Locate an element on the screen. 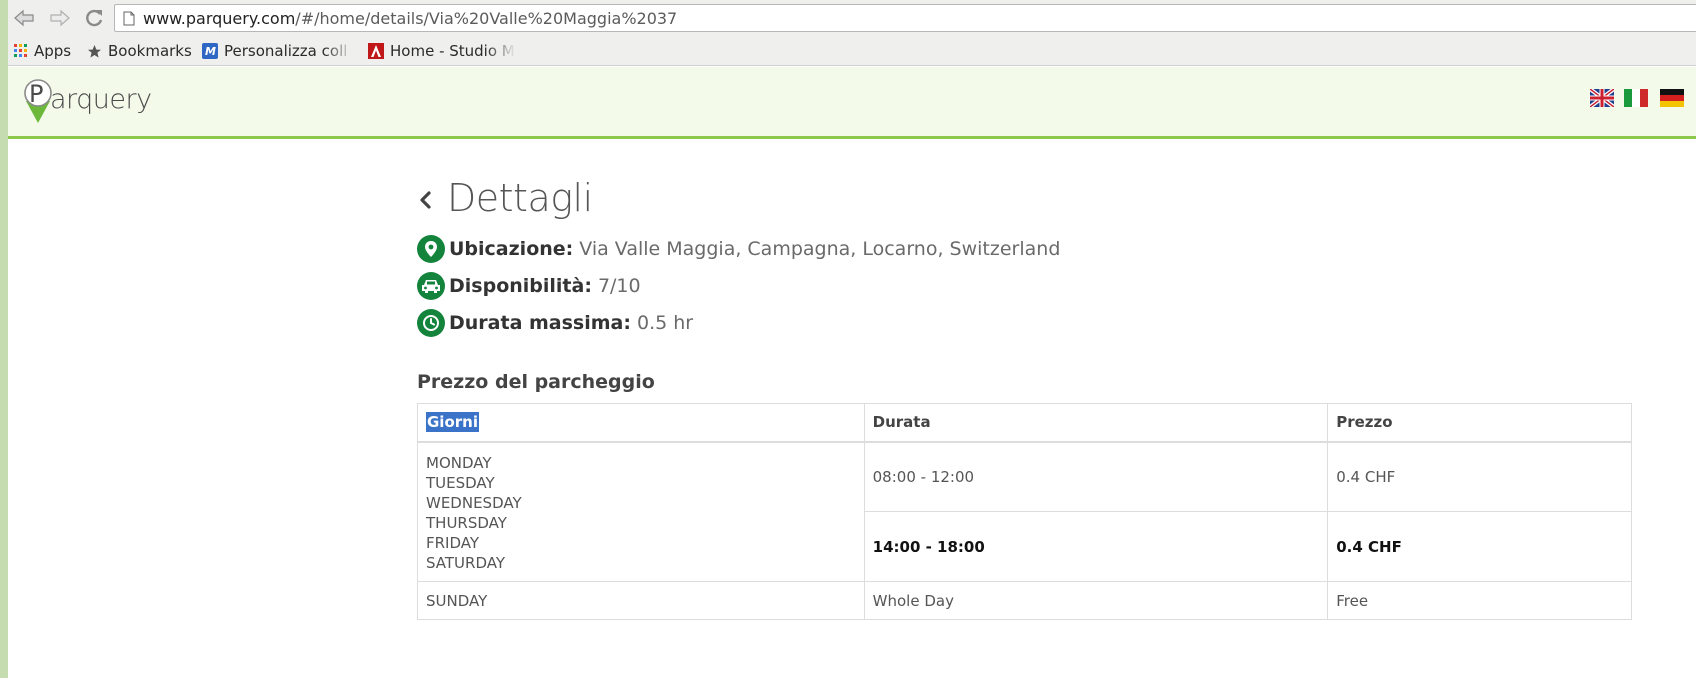  chevron-left-icon is located at coordinates (425, 200).